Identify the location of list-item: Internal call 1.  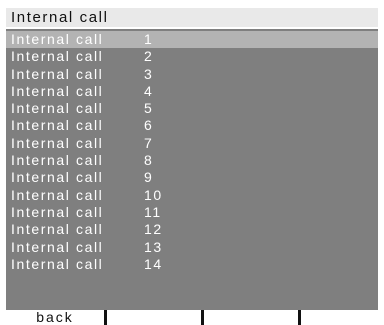
(192, 40).